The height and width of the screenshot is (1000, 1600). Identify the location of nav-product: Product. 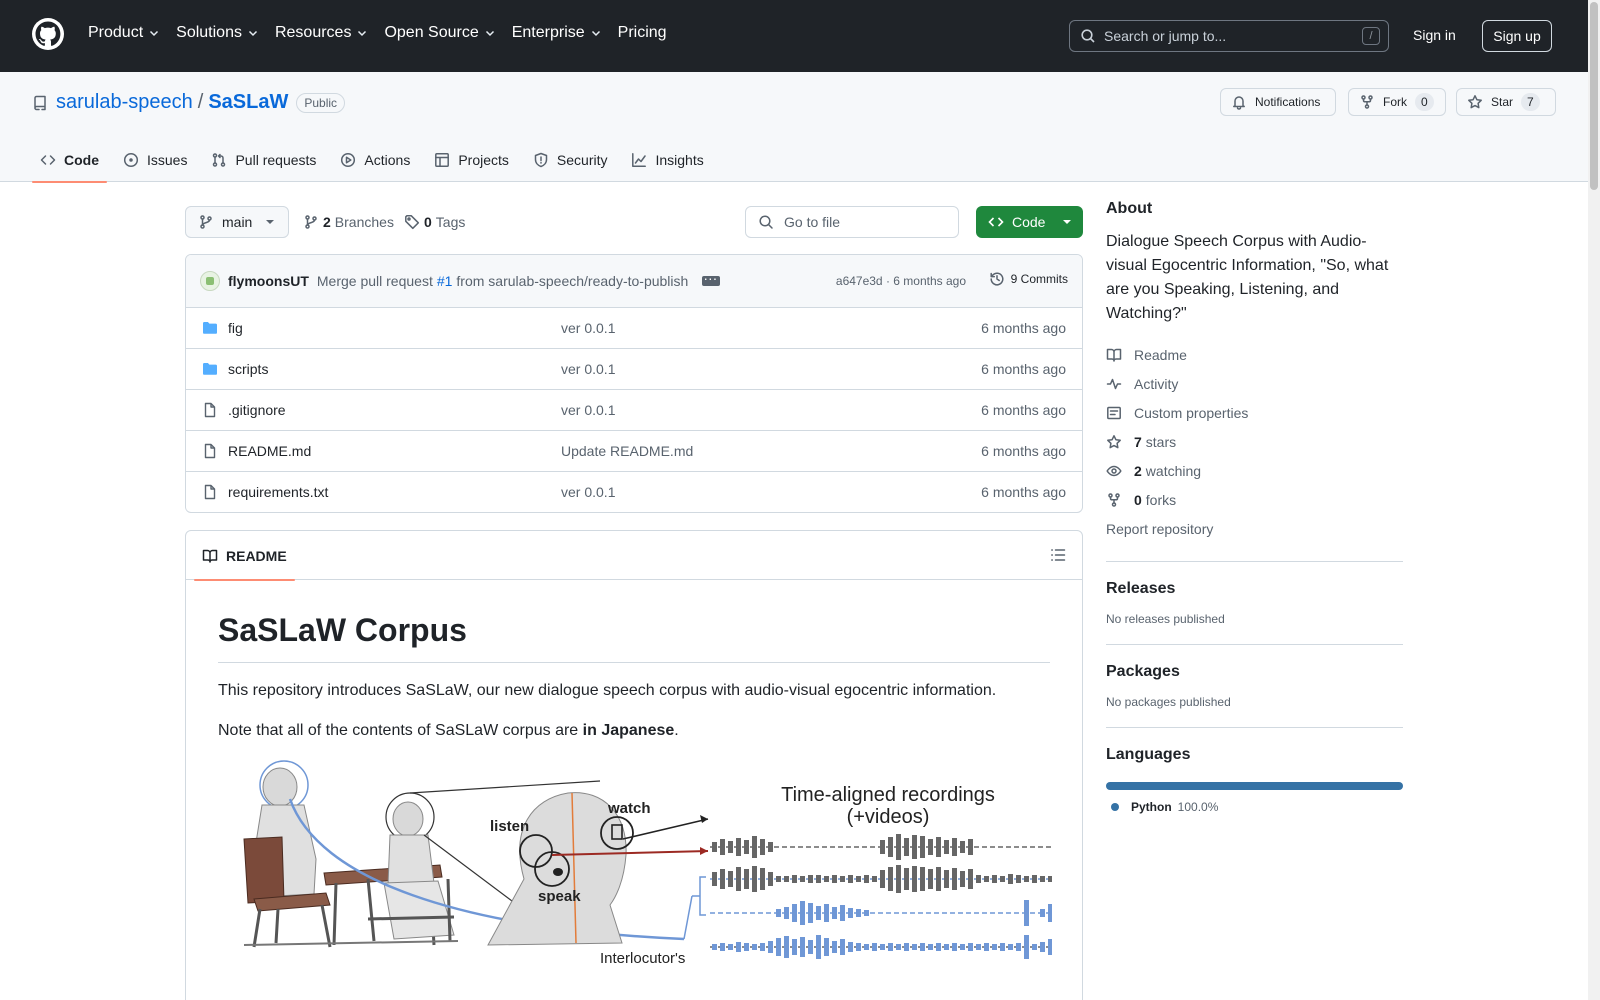
(124, 33).